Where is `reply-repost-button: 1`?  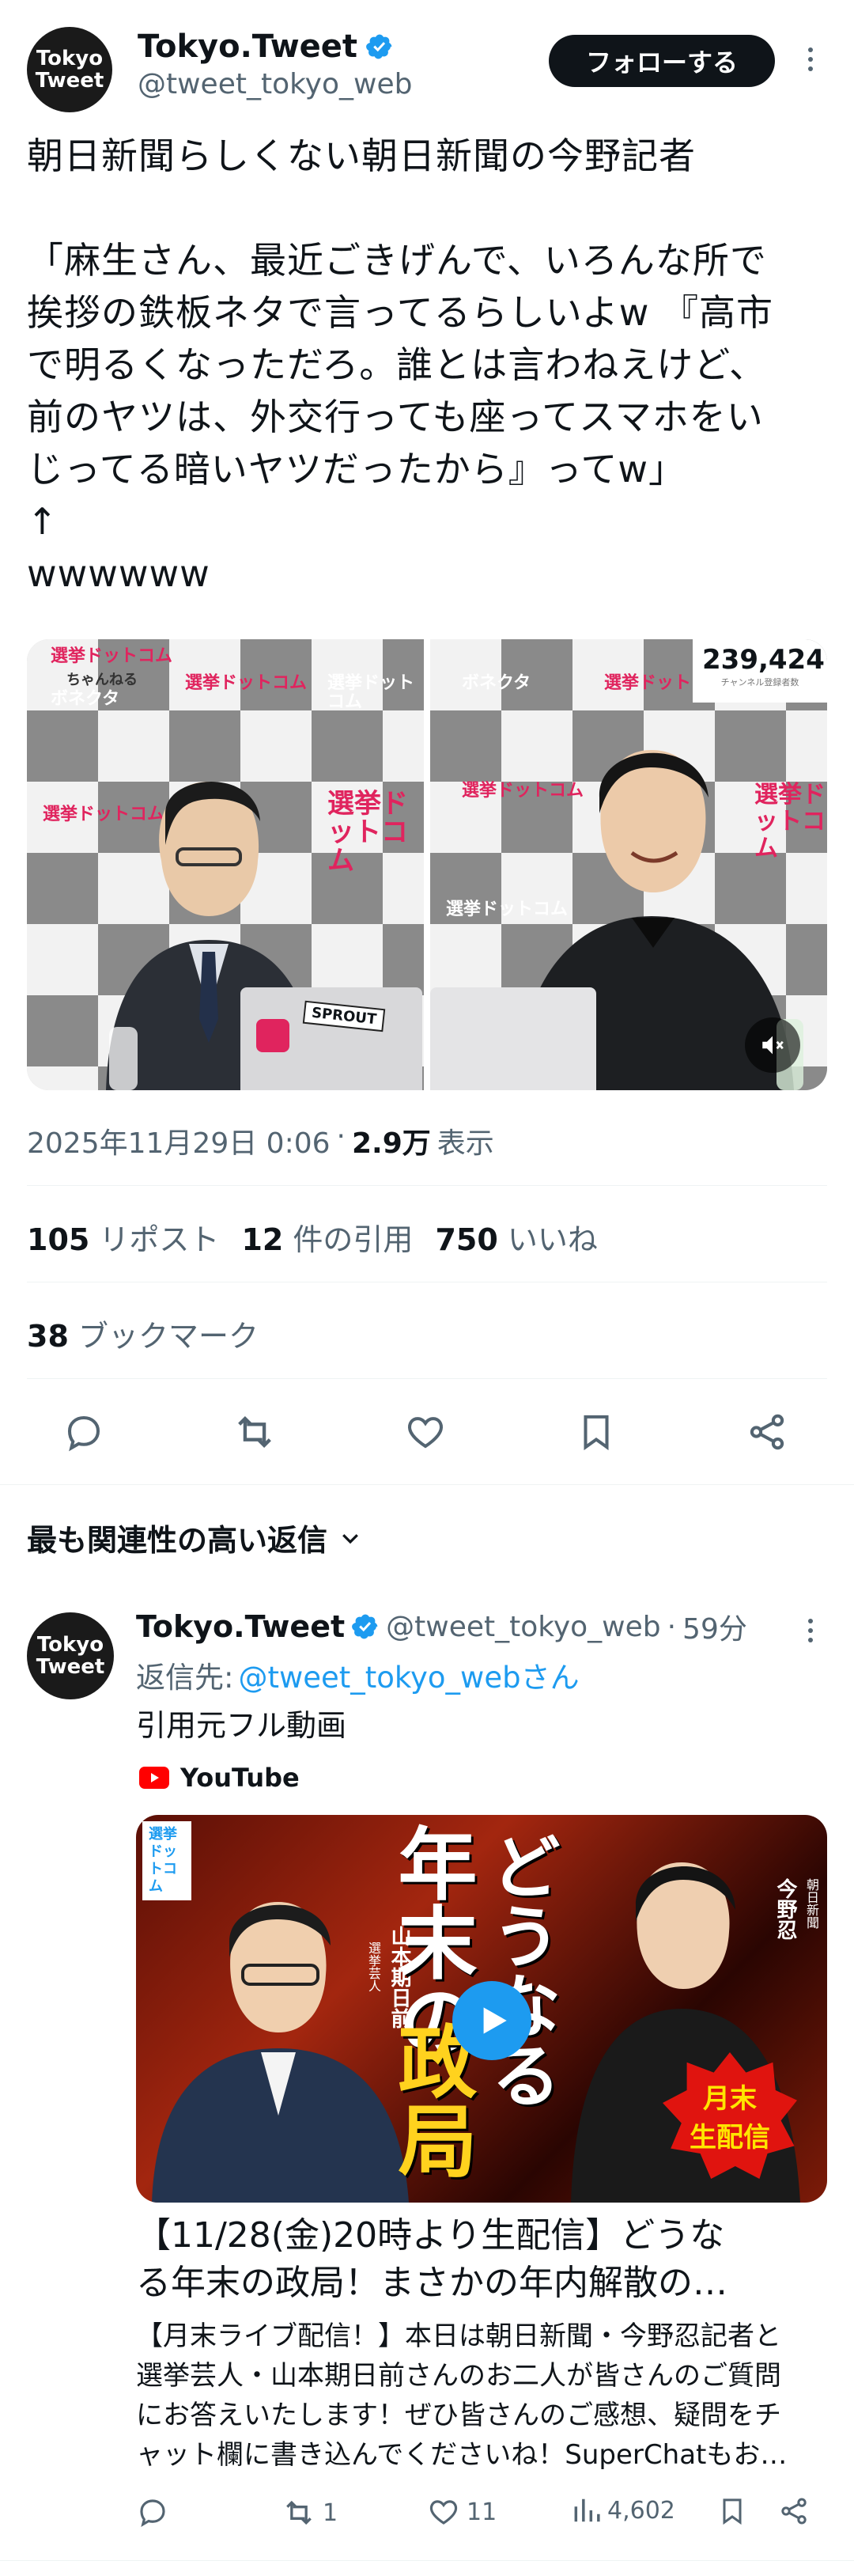 reply-repost-button: 1 is located at coordinates (310, 2512).